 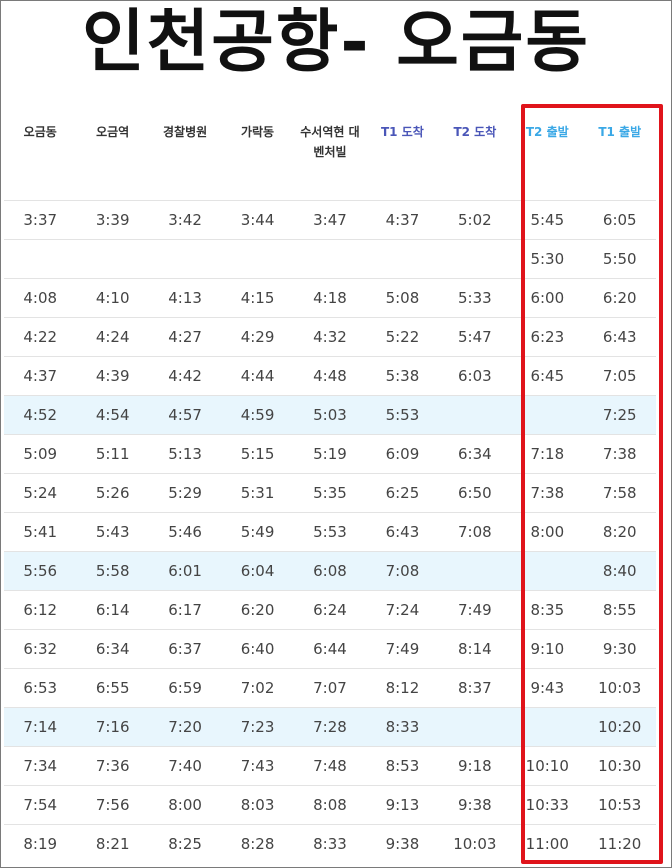 What do you see at coordinates (330, 337) in the screenshot?
I see `table-cell: 4:32` at bounding box center [330, 337].